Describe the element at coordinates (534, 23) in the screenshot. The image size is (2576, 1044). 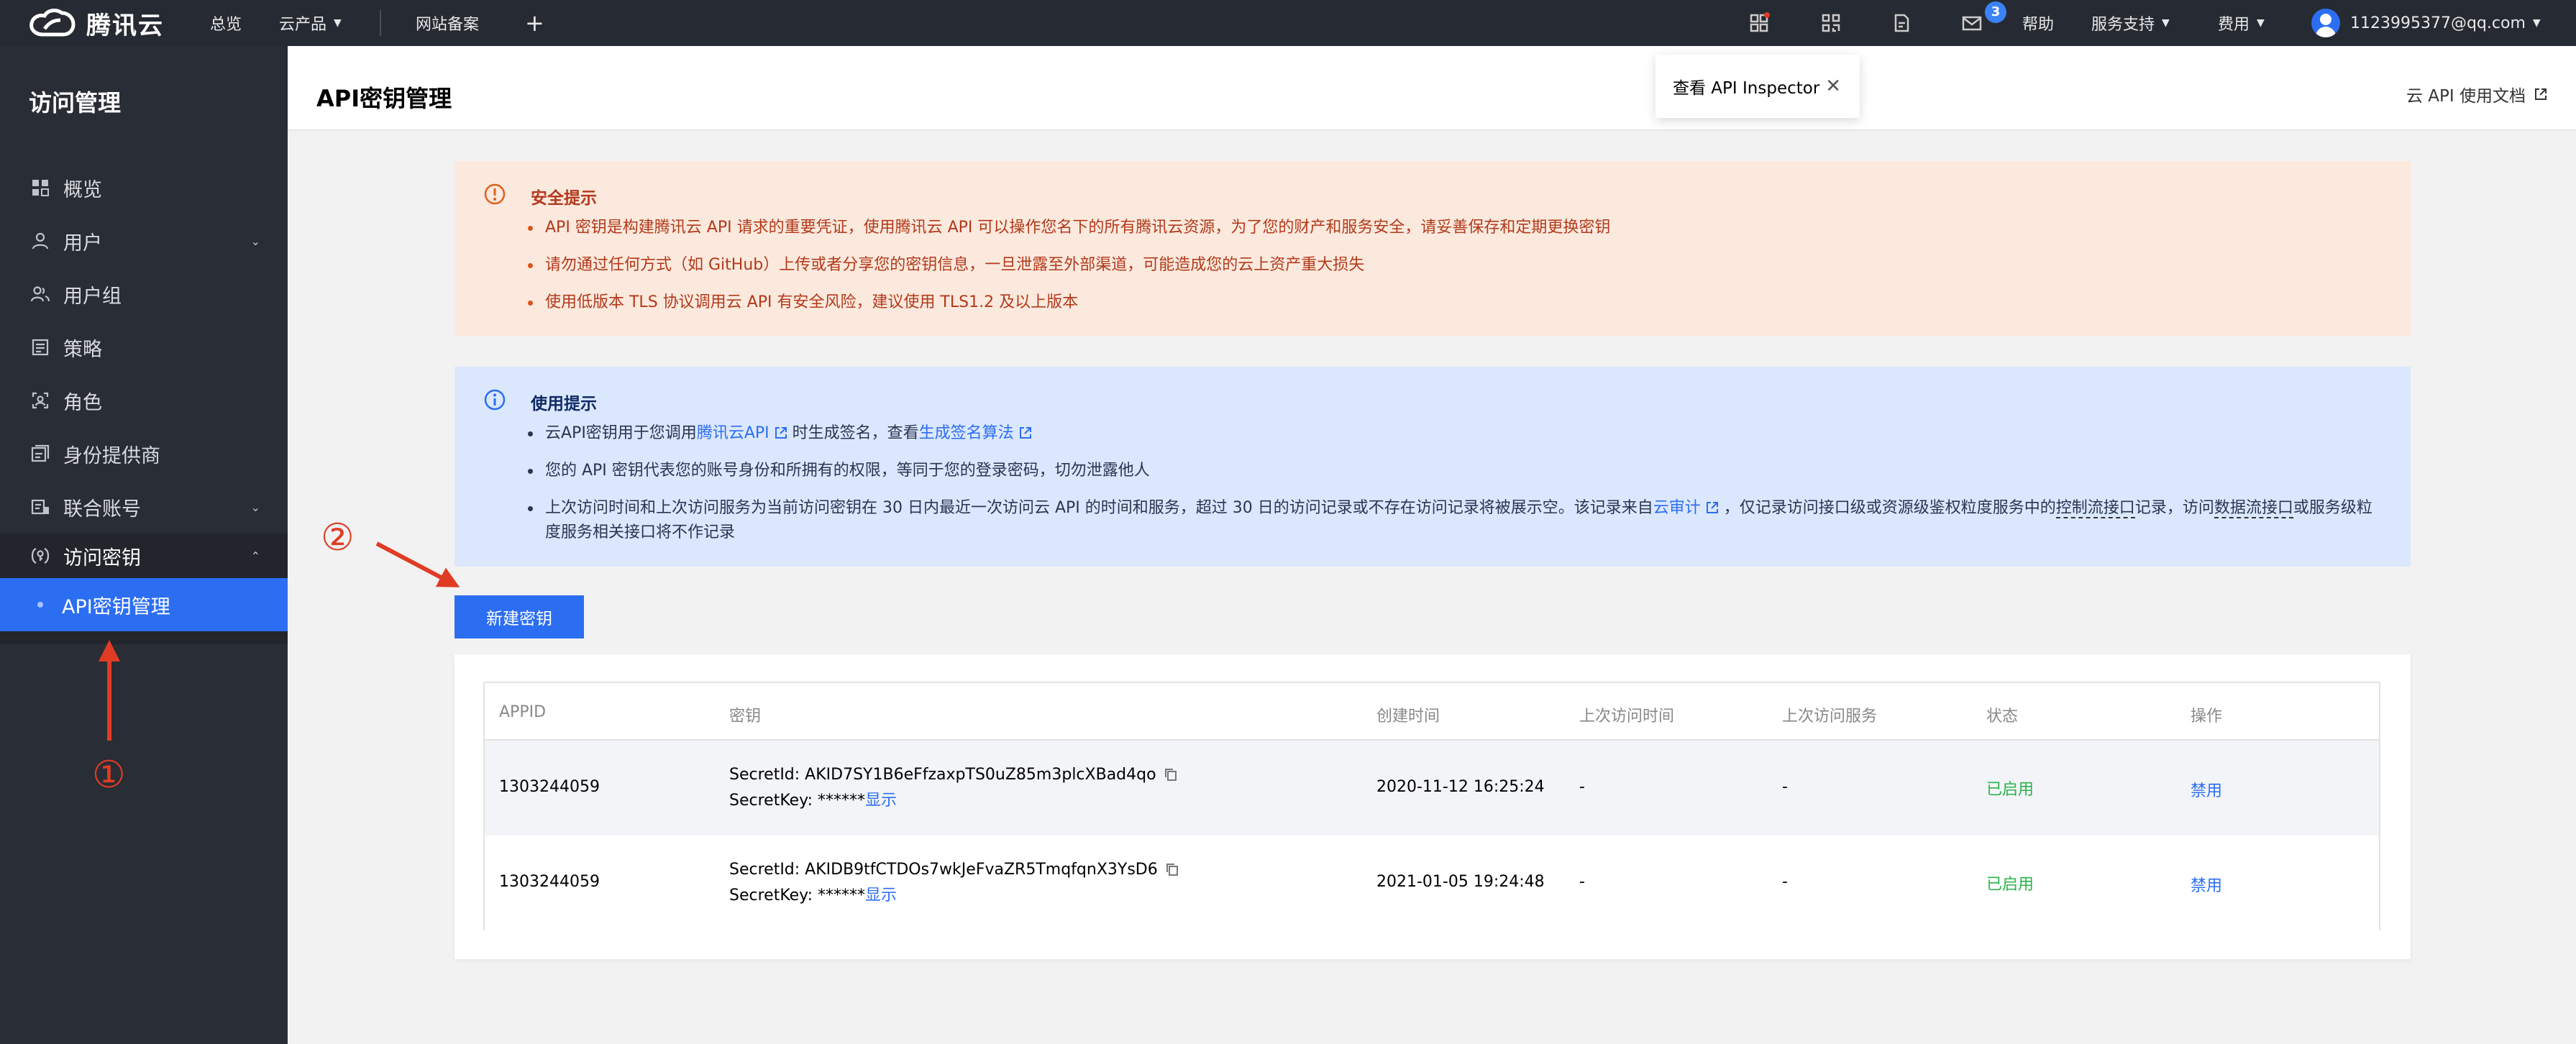
I see `add-shortcut-button: +` at that location.